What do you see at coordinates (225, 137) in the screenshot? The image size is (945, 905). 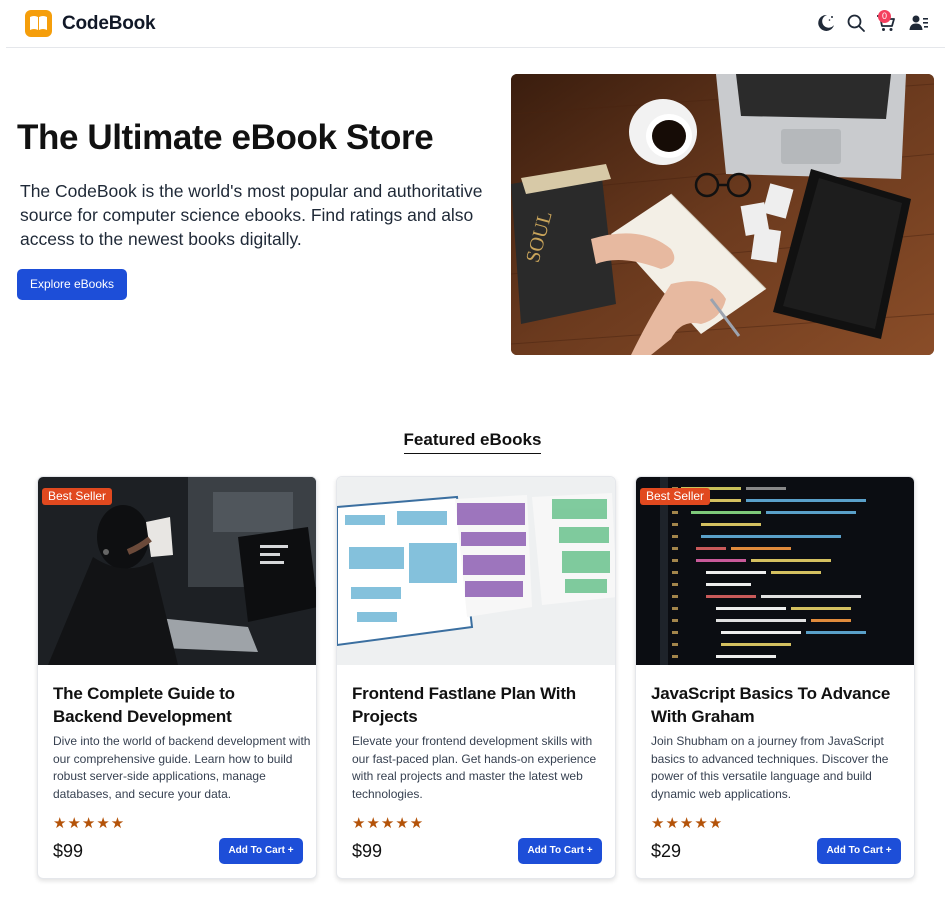 I see `hero-title: The Ultimate eBook Store` at bounding box center [225, 137].